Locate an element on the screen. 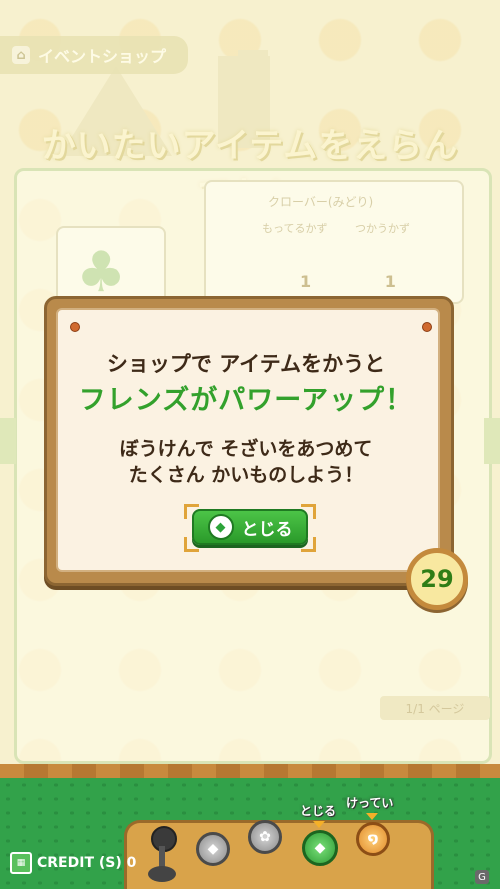 This screenshot has height=889, width=500. gray-button-1: ◆ is located at coordinates (213, 849).